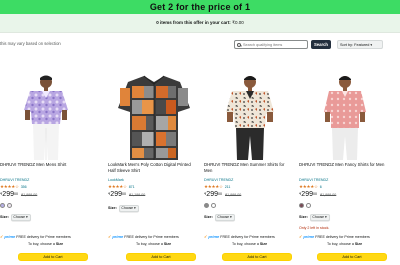  I want to click on offer-cart-amount: ₹0.00, so click(238, 22).